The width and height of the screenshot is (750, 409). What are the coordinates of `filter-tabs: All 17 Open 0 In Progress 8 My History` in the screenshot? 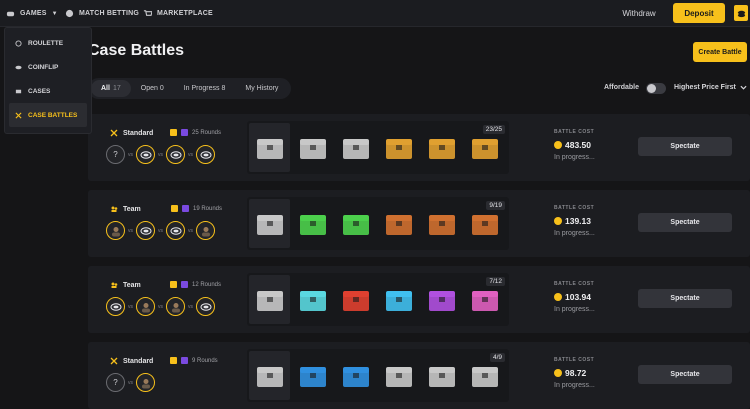 It's located at (190, 88).